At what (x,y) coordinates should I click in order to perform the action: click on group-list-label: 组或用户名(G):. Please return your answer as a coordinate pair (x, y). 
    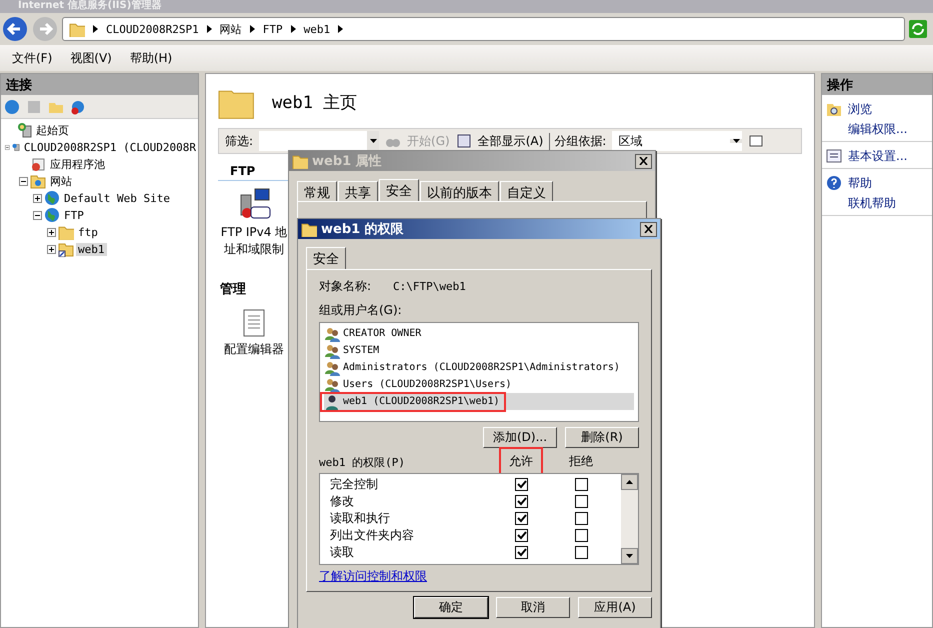
    Looking at the image, I should click on (361, 310).